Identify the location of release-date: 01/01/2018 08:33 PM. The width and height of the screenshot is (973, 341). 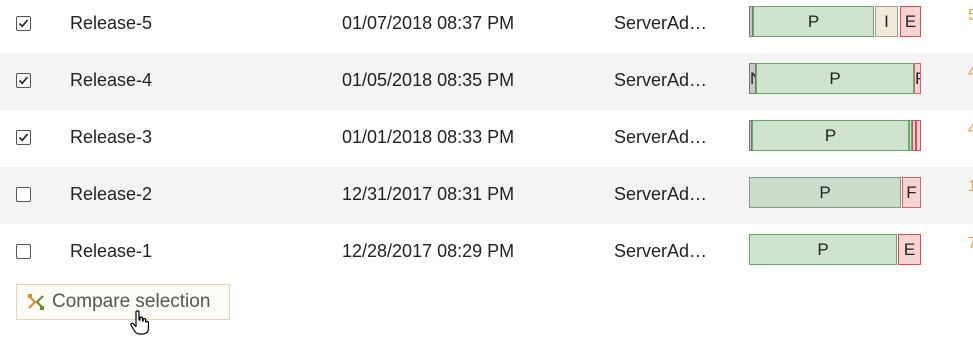
(428, 137).